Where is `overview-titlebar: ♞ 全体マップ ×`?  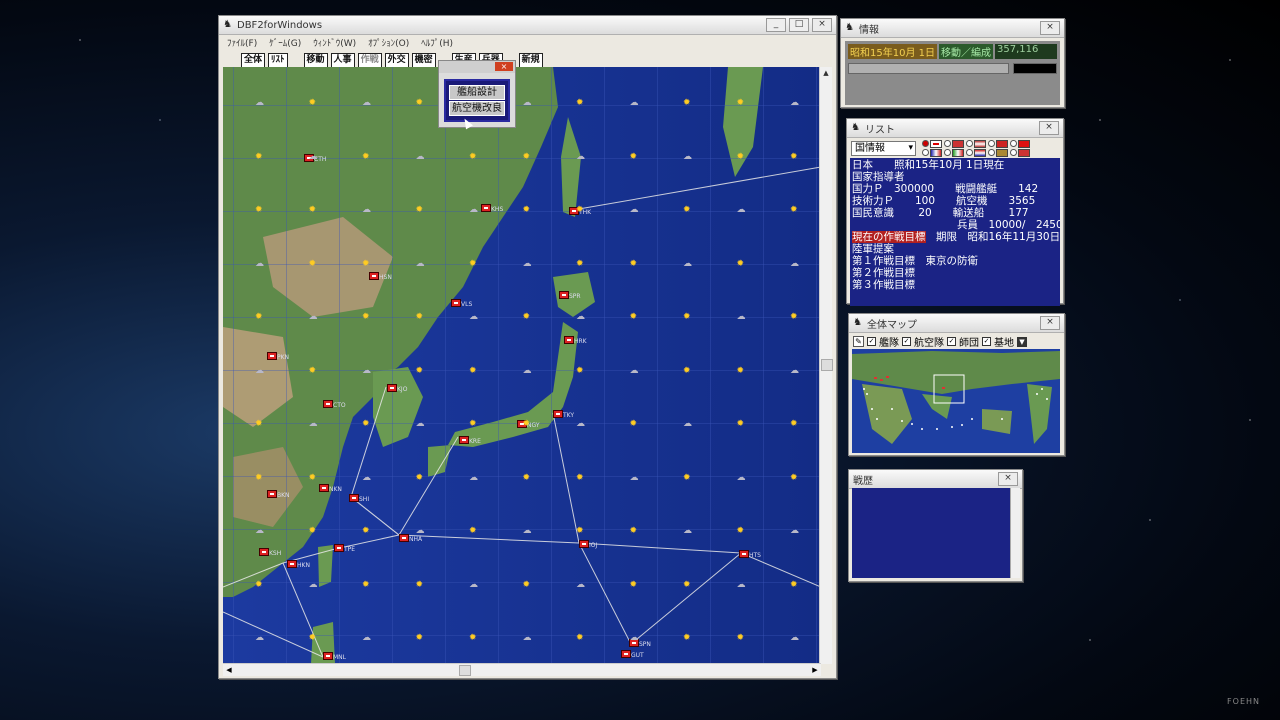
overview-titlebar: ♞ 全体マップ × is located at coordinates (956, 323).